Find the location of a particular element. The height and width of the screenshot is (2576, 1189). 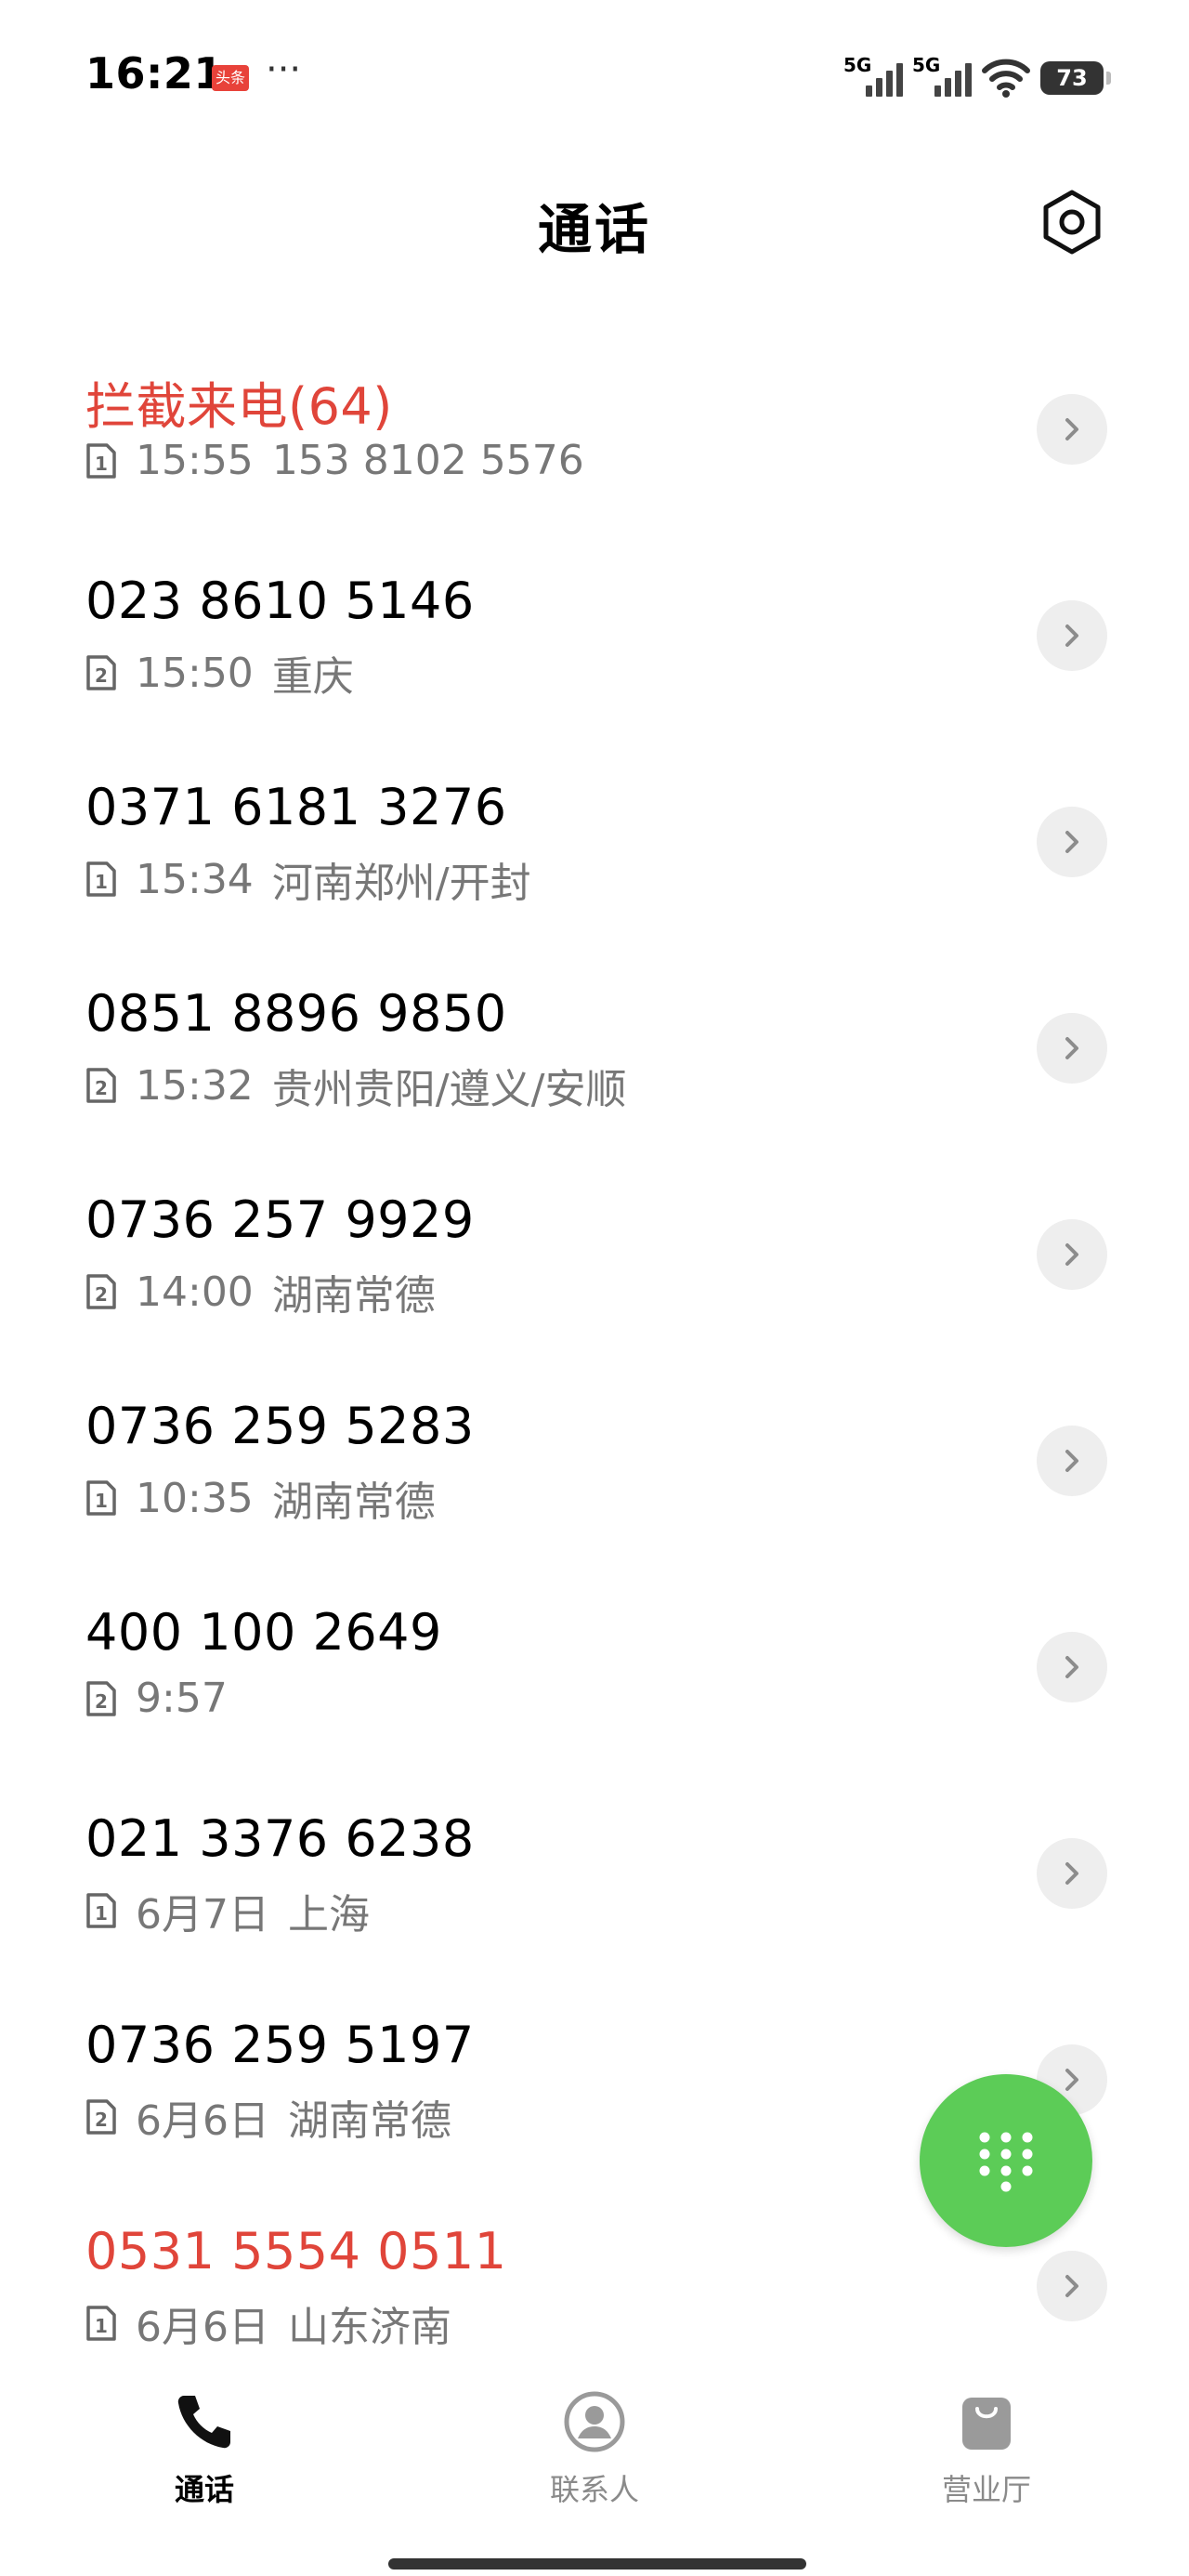

settings-button is located at coordinates (1072, 222).